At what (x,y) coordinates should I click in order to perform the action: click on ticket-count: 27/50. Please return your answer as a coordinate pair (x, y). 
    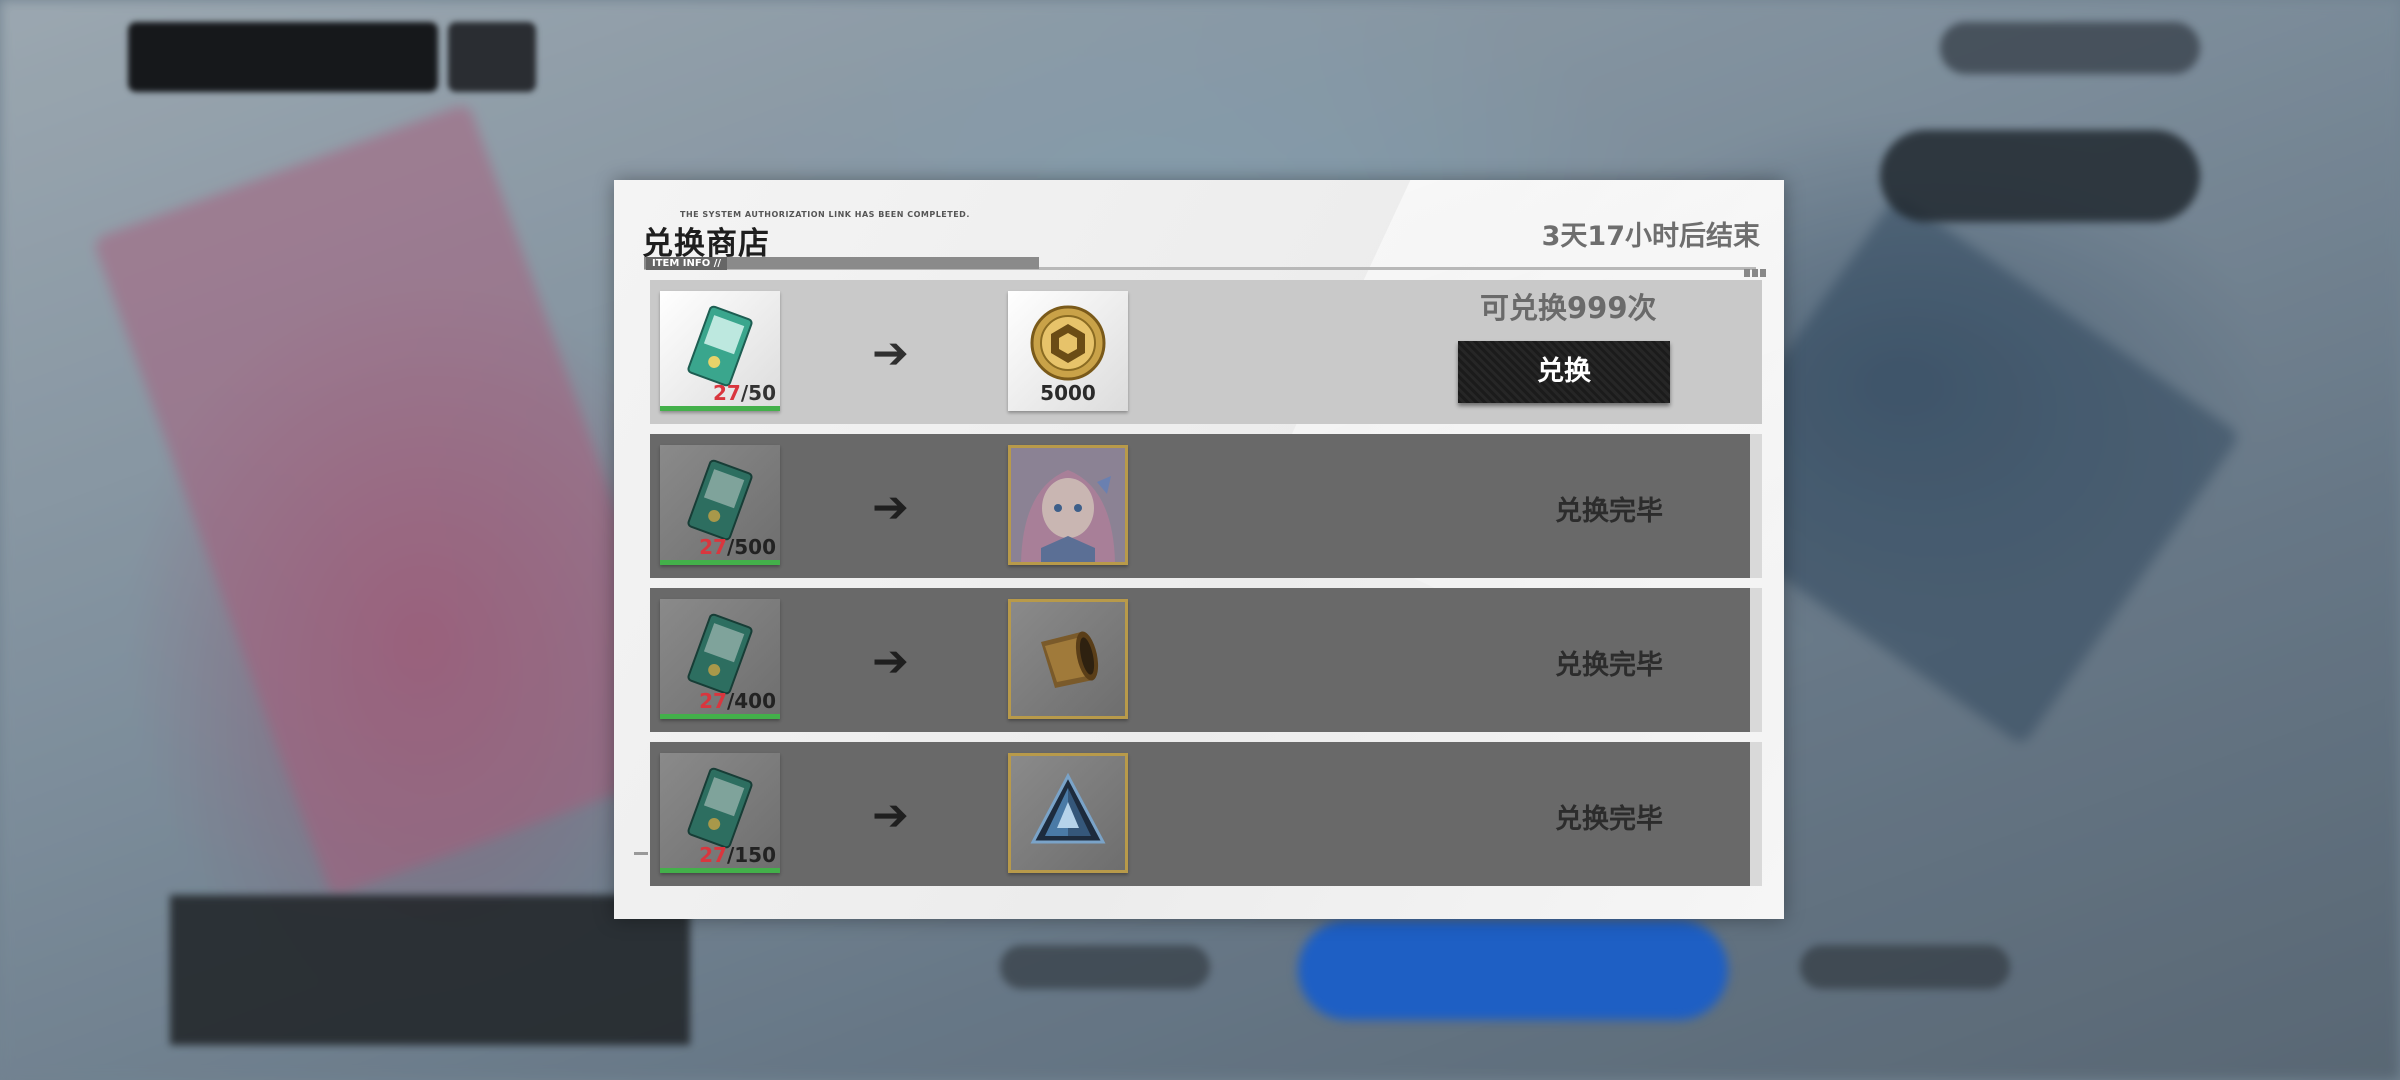
    Looking at the image, I should click on (744, 393).